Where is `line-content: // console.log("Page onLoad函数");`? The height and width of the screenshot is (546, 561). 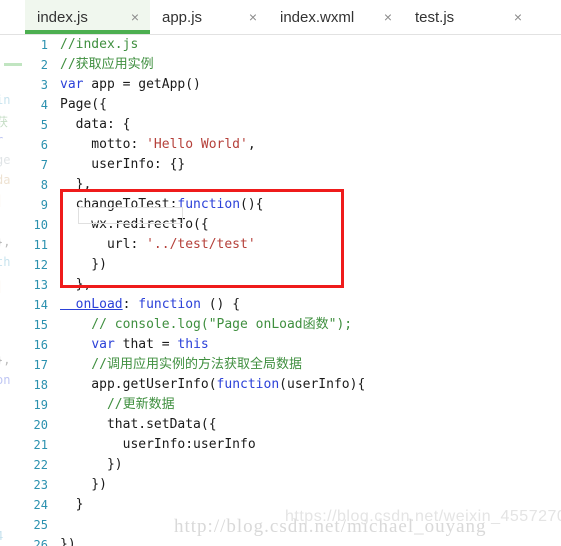
line-content: // console.log("Page onLoad函数"); is located at coordinates (206, 325).